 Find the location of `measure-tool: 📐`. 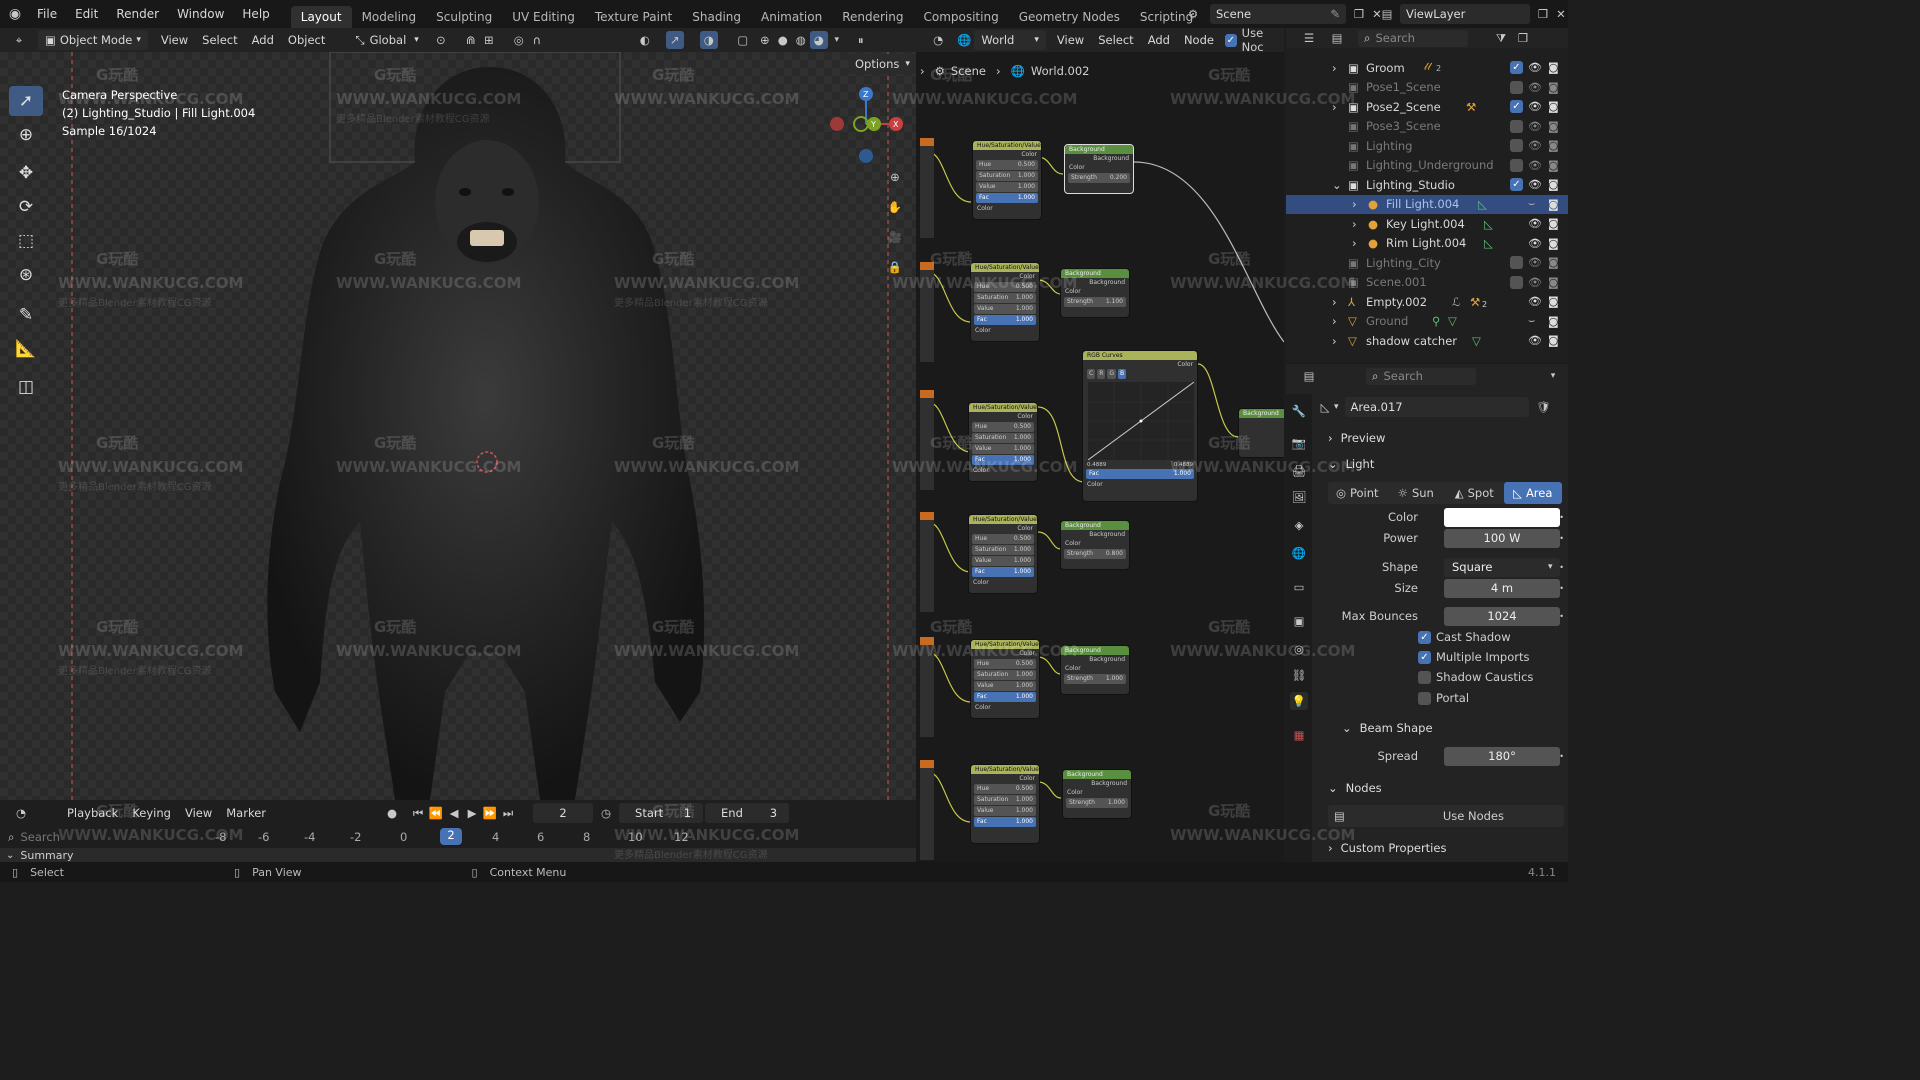

measure-tool: 📐 is located at coordinates (26, 349).